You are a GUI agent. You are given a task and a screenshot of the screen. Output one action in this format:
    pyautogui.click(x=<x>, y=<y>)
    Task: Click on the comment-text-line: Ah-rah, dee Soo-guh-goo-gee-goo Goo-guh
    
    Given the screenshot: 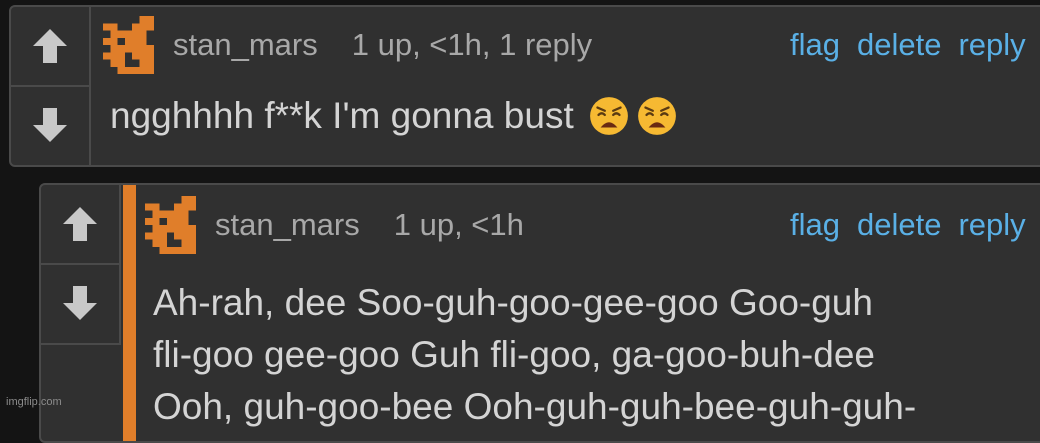 What is the action you would take?
    pyautogui.click(x=513, y=302)
    